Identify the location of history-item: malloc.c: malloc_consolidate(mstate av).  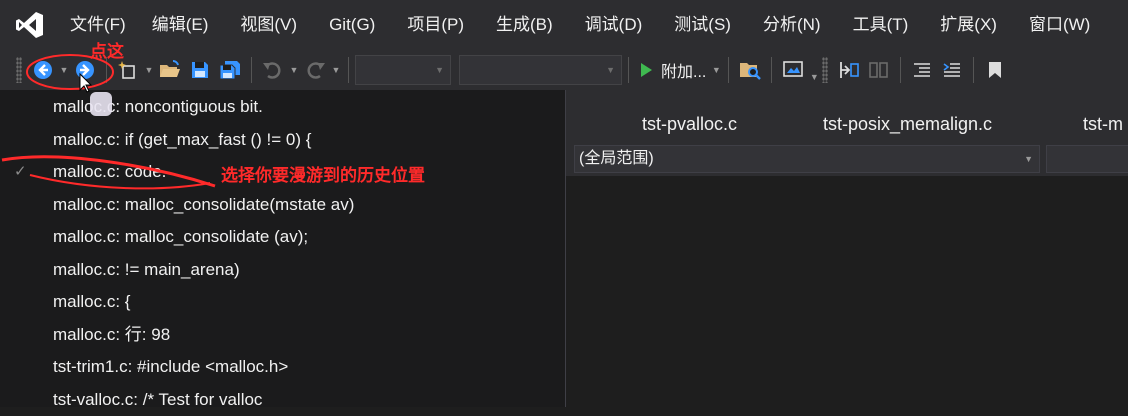
(282, 205).